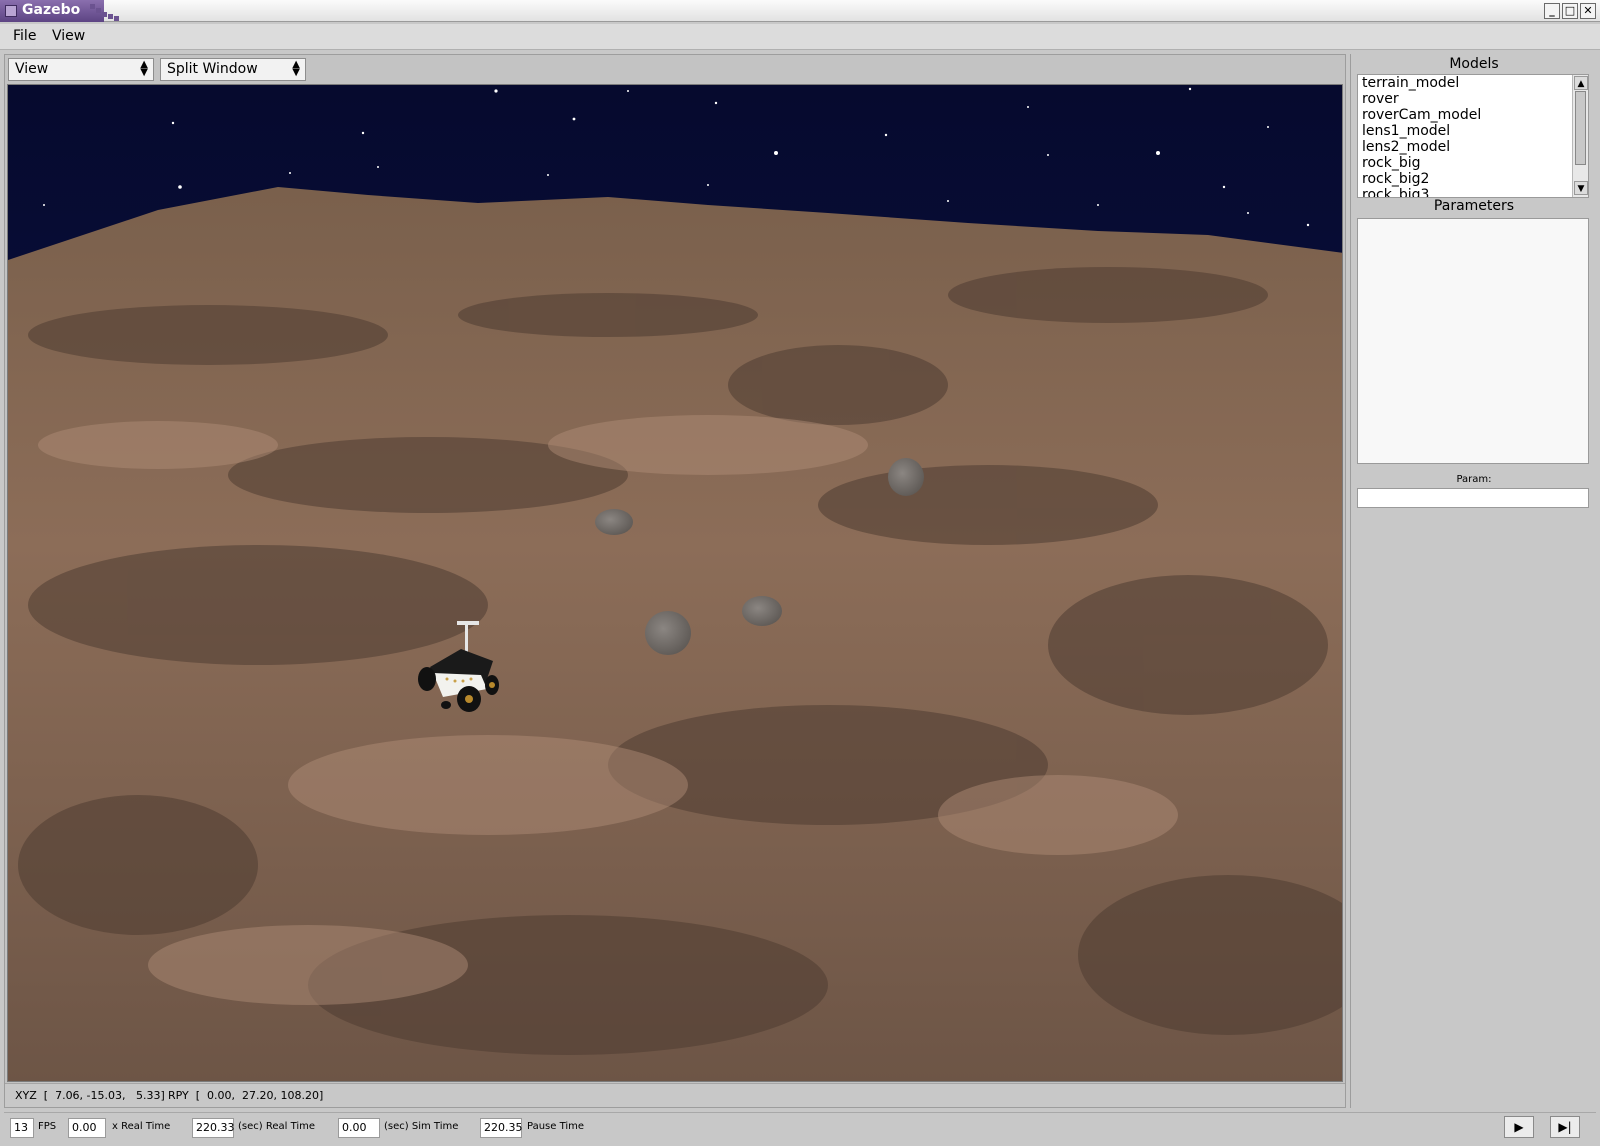 Image resolution: width=1600 pixels, height=1146 pixels. Describe the element at coordinates (1406, 131) in the screenshot. I see `list-item: lens1_model` at that location.